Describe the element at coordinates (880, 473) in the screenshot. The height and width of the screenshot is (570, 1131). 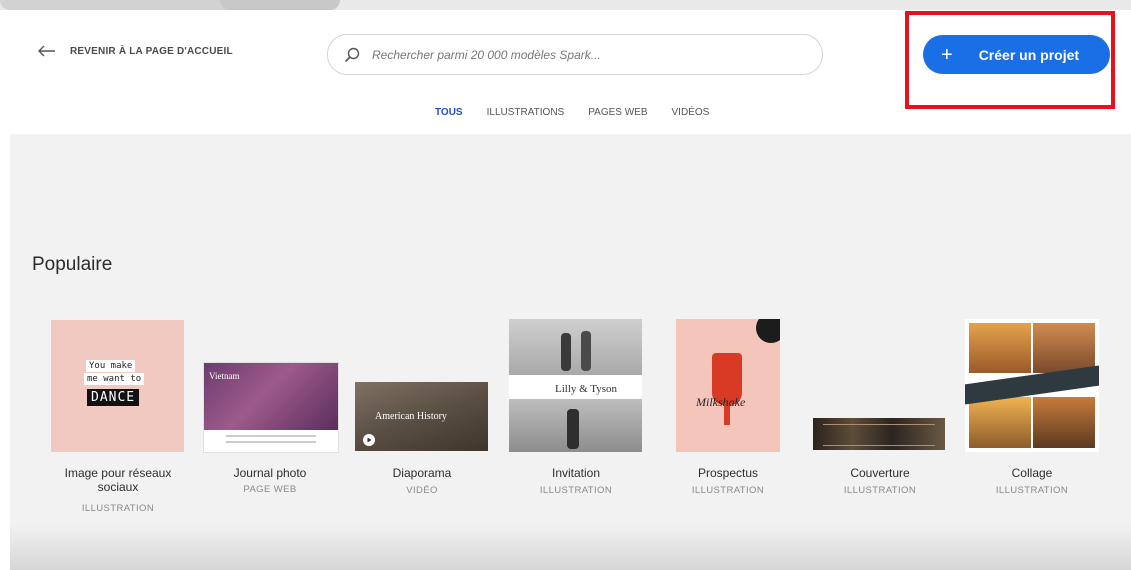
I see `template-title: Couverture` at that location.